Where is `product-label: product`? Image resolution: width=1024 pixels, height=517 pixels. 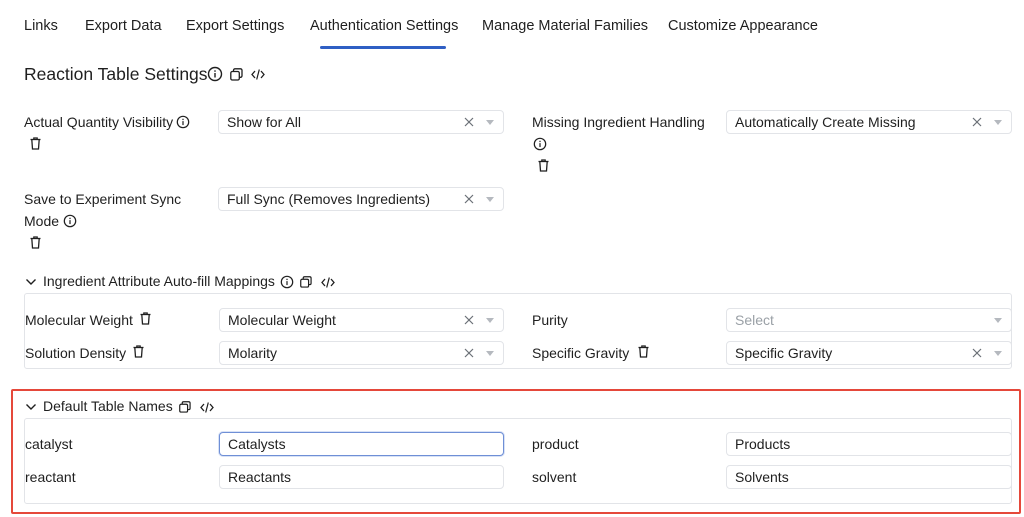 product-label: product is located at coordinates (555, 444).